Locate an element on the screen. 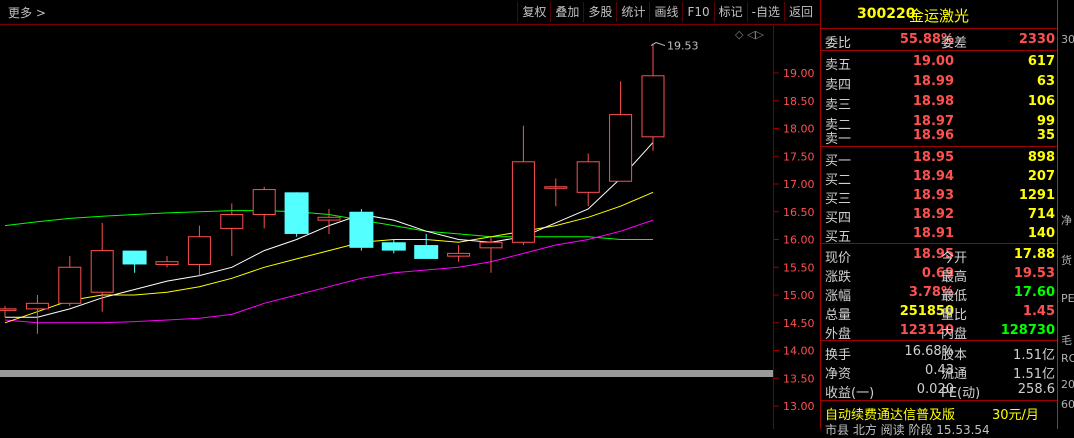  toolbar-buttons: 复权 叠加 多股 统计 画线 F10 标记 -自选 返回 is located at coordinates (667, 12).